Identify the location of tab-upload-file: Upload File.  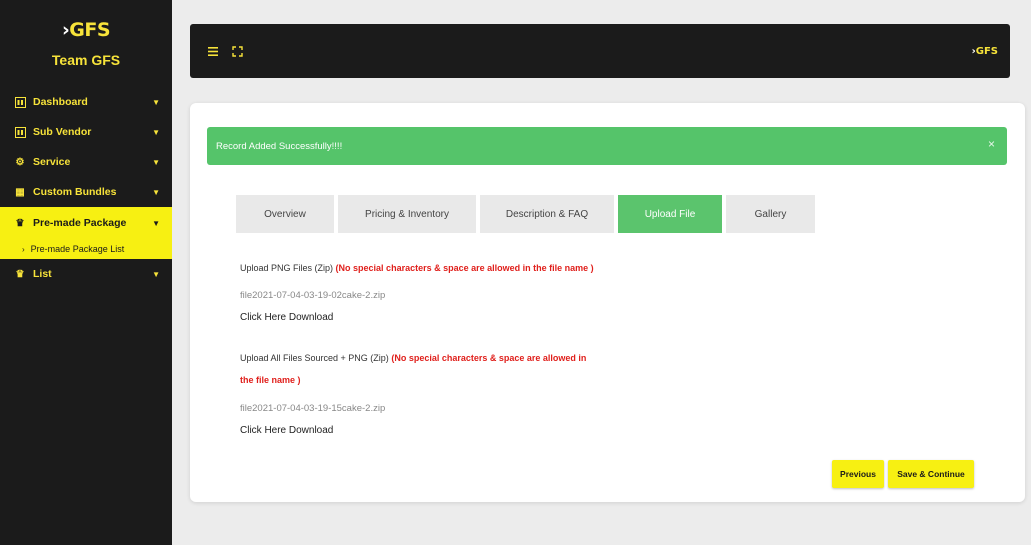
(670, 214).